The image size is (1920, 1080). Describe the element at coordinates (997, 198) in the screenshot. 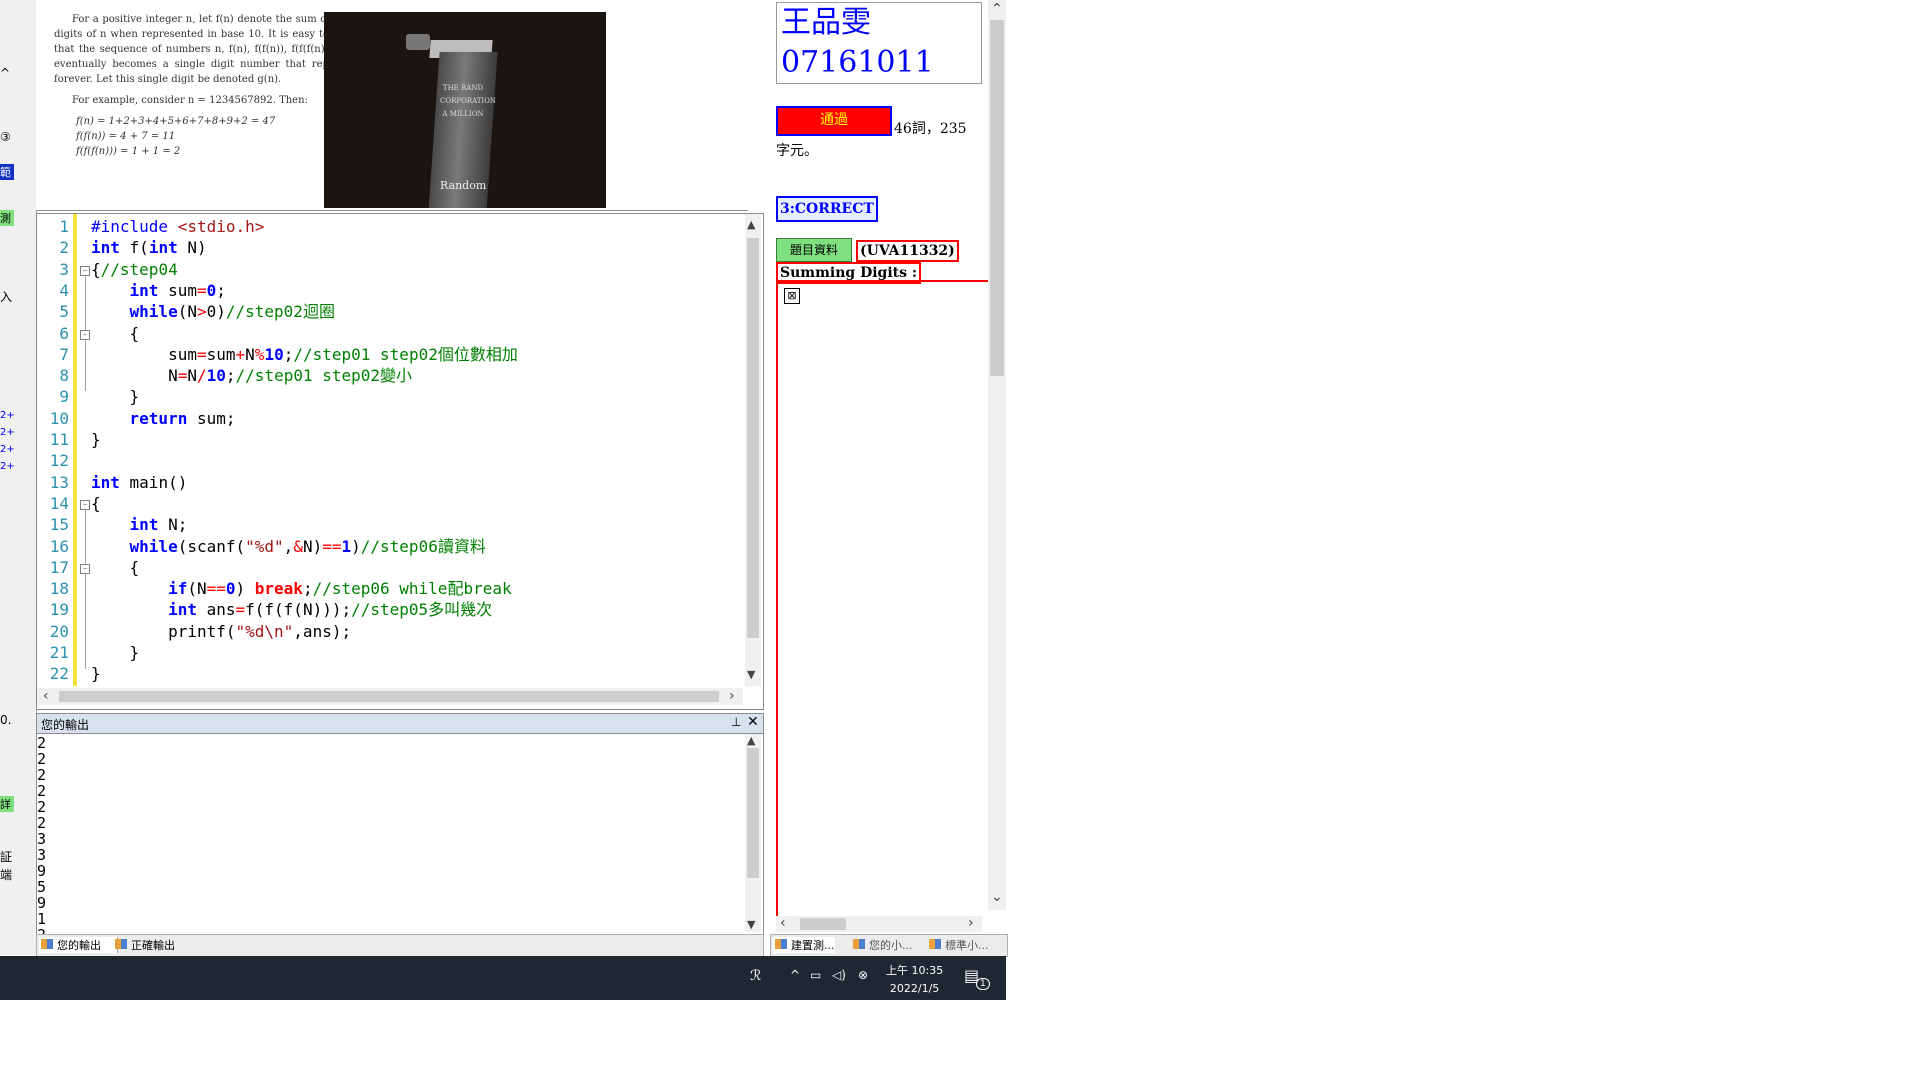

I see `right-scroll-thumb` at that location.